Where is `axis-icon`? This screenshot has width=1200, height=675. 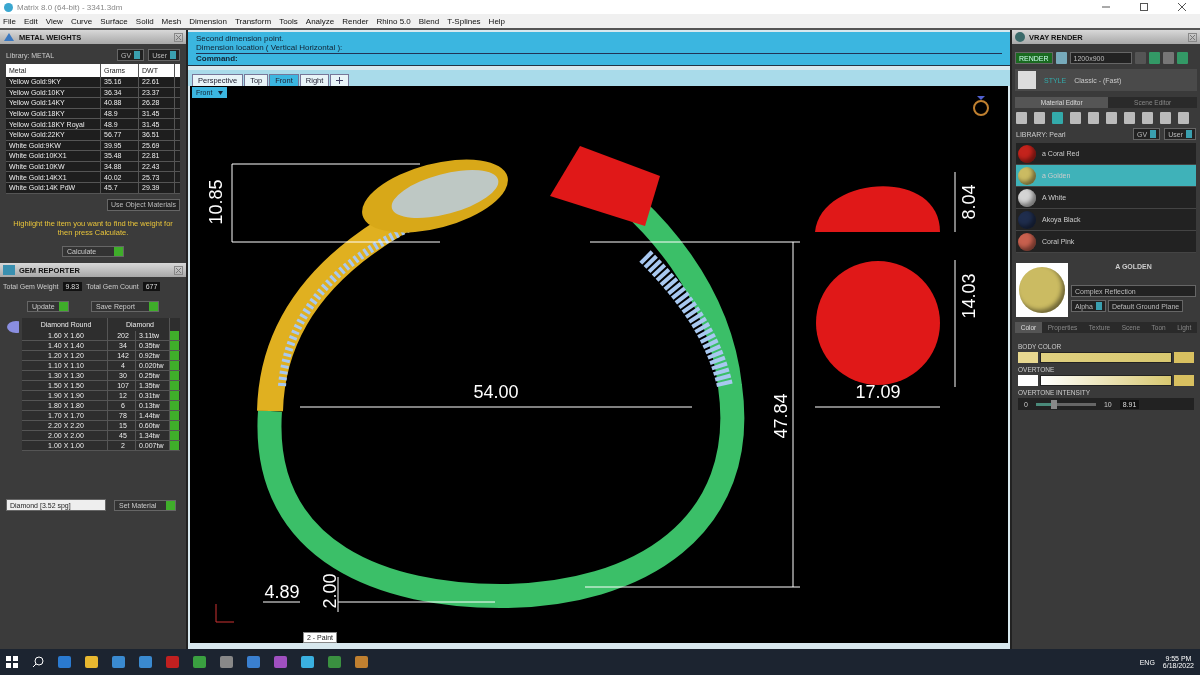 axis-icon is located at coordinates (225, 613).